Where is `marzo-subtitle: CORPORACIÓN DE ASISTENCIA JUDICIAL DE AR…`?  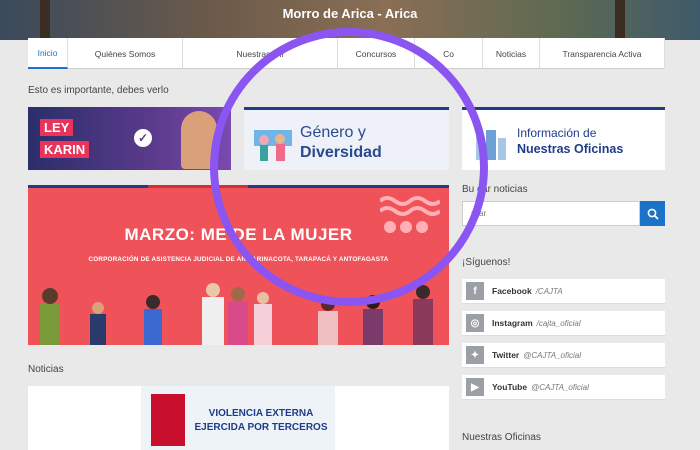
marzo-subtitle: CORPORACIÓN DE ASISTENCIA JUDICIAL DE AR… is located at coordinates (238, 259).